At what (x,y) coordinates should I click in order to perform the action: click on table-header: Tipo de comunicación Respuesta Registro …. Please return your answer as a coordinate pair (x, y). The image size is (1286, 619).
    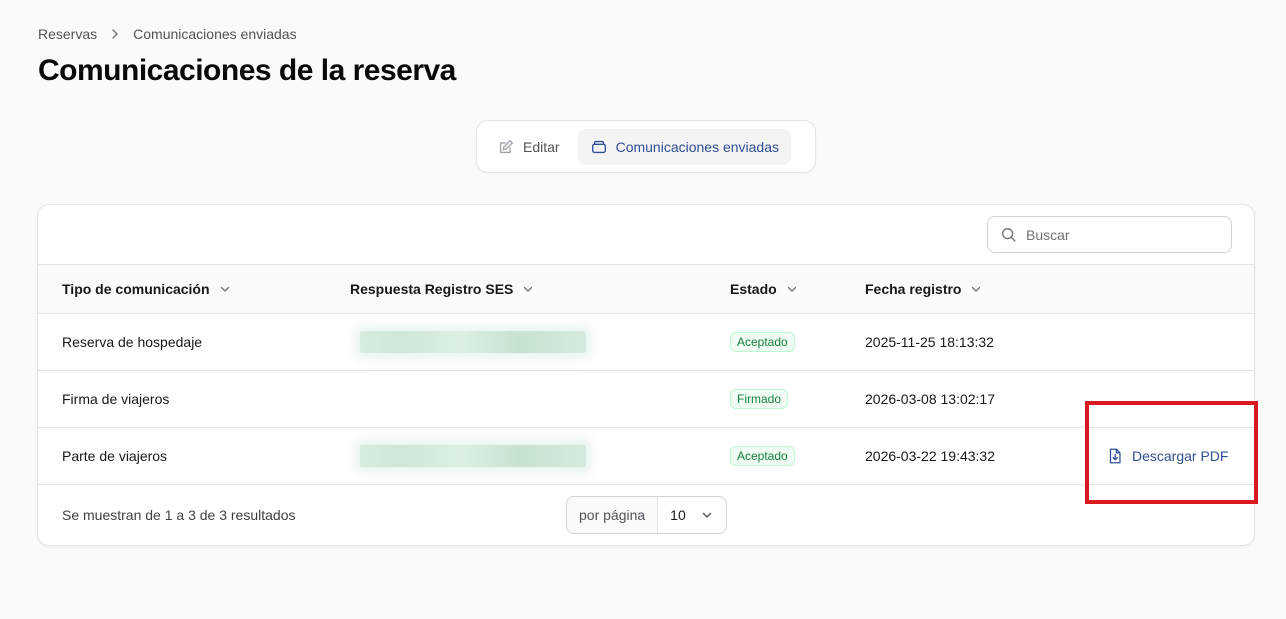
    Looking at the image, I should click on (646, 289).